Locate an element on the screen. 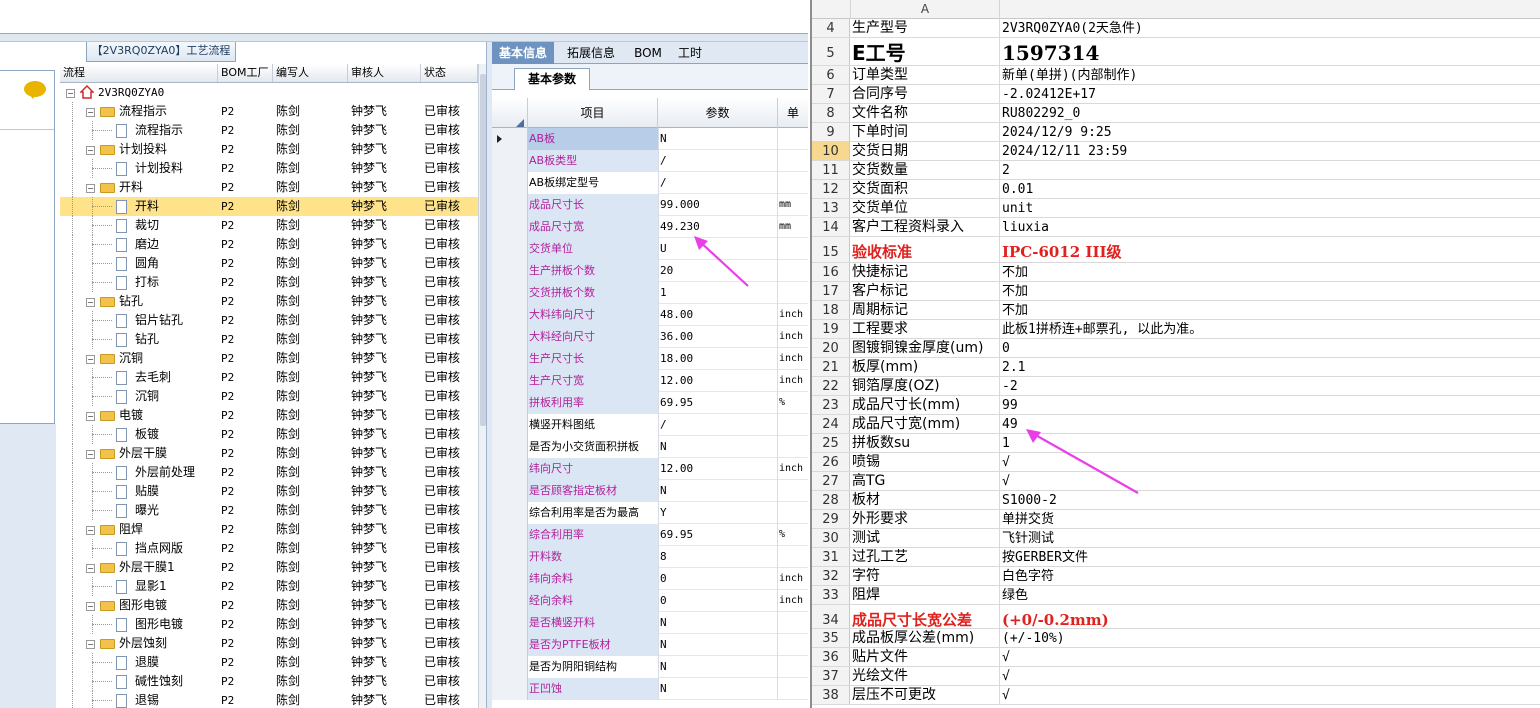  sheet-row: 22 铜箔厚度(OZ) -2 is located at coordinates (1176, 386).